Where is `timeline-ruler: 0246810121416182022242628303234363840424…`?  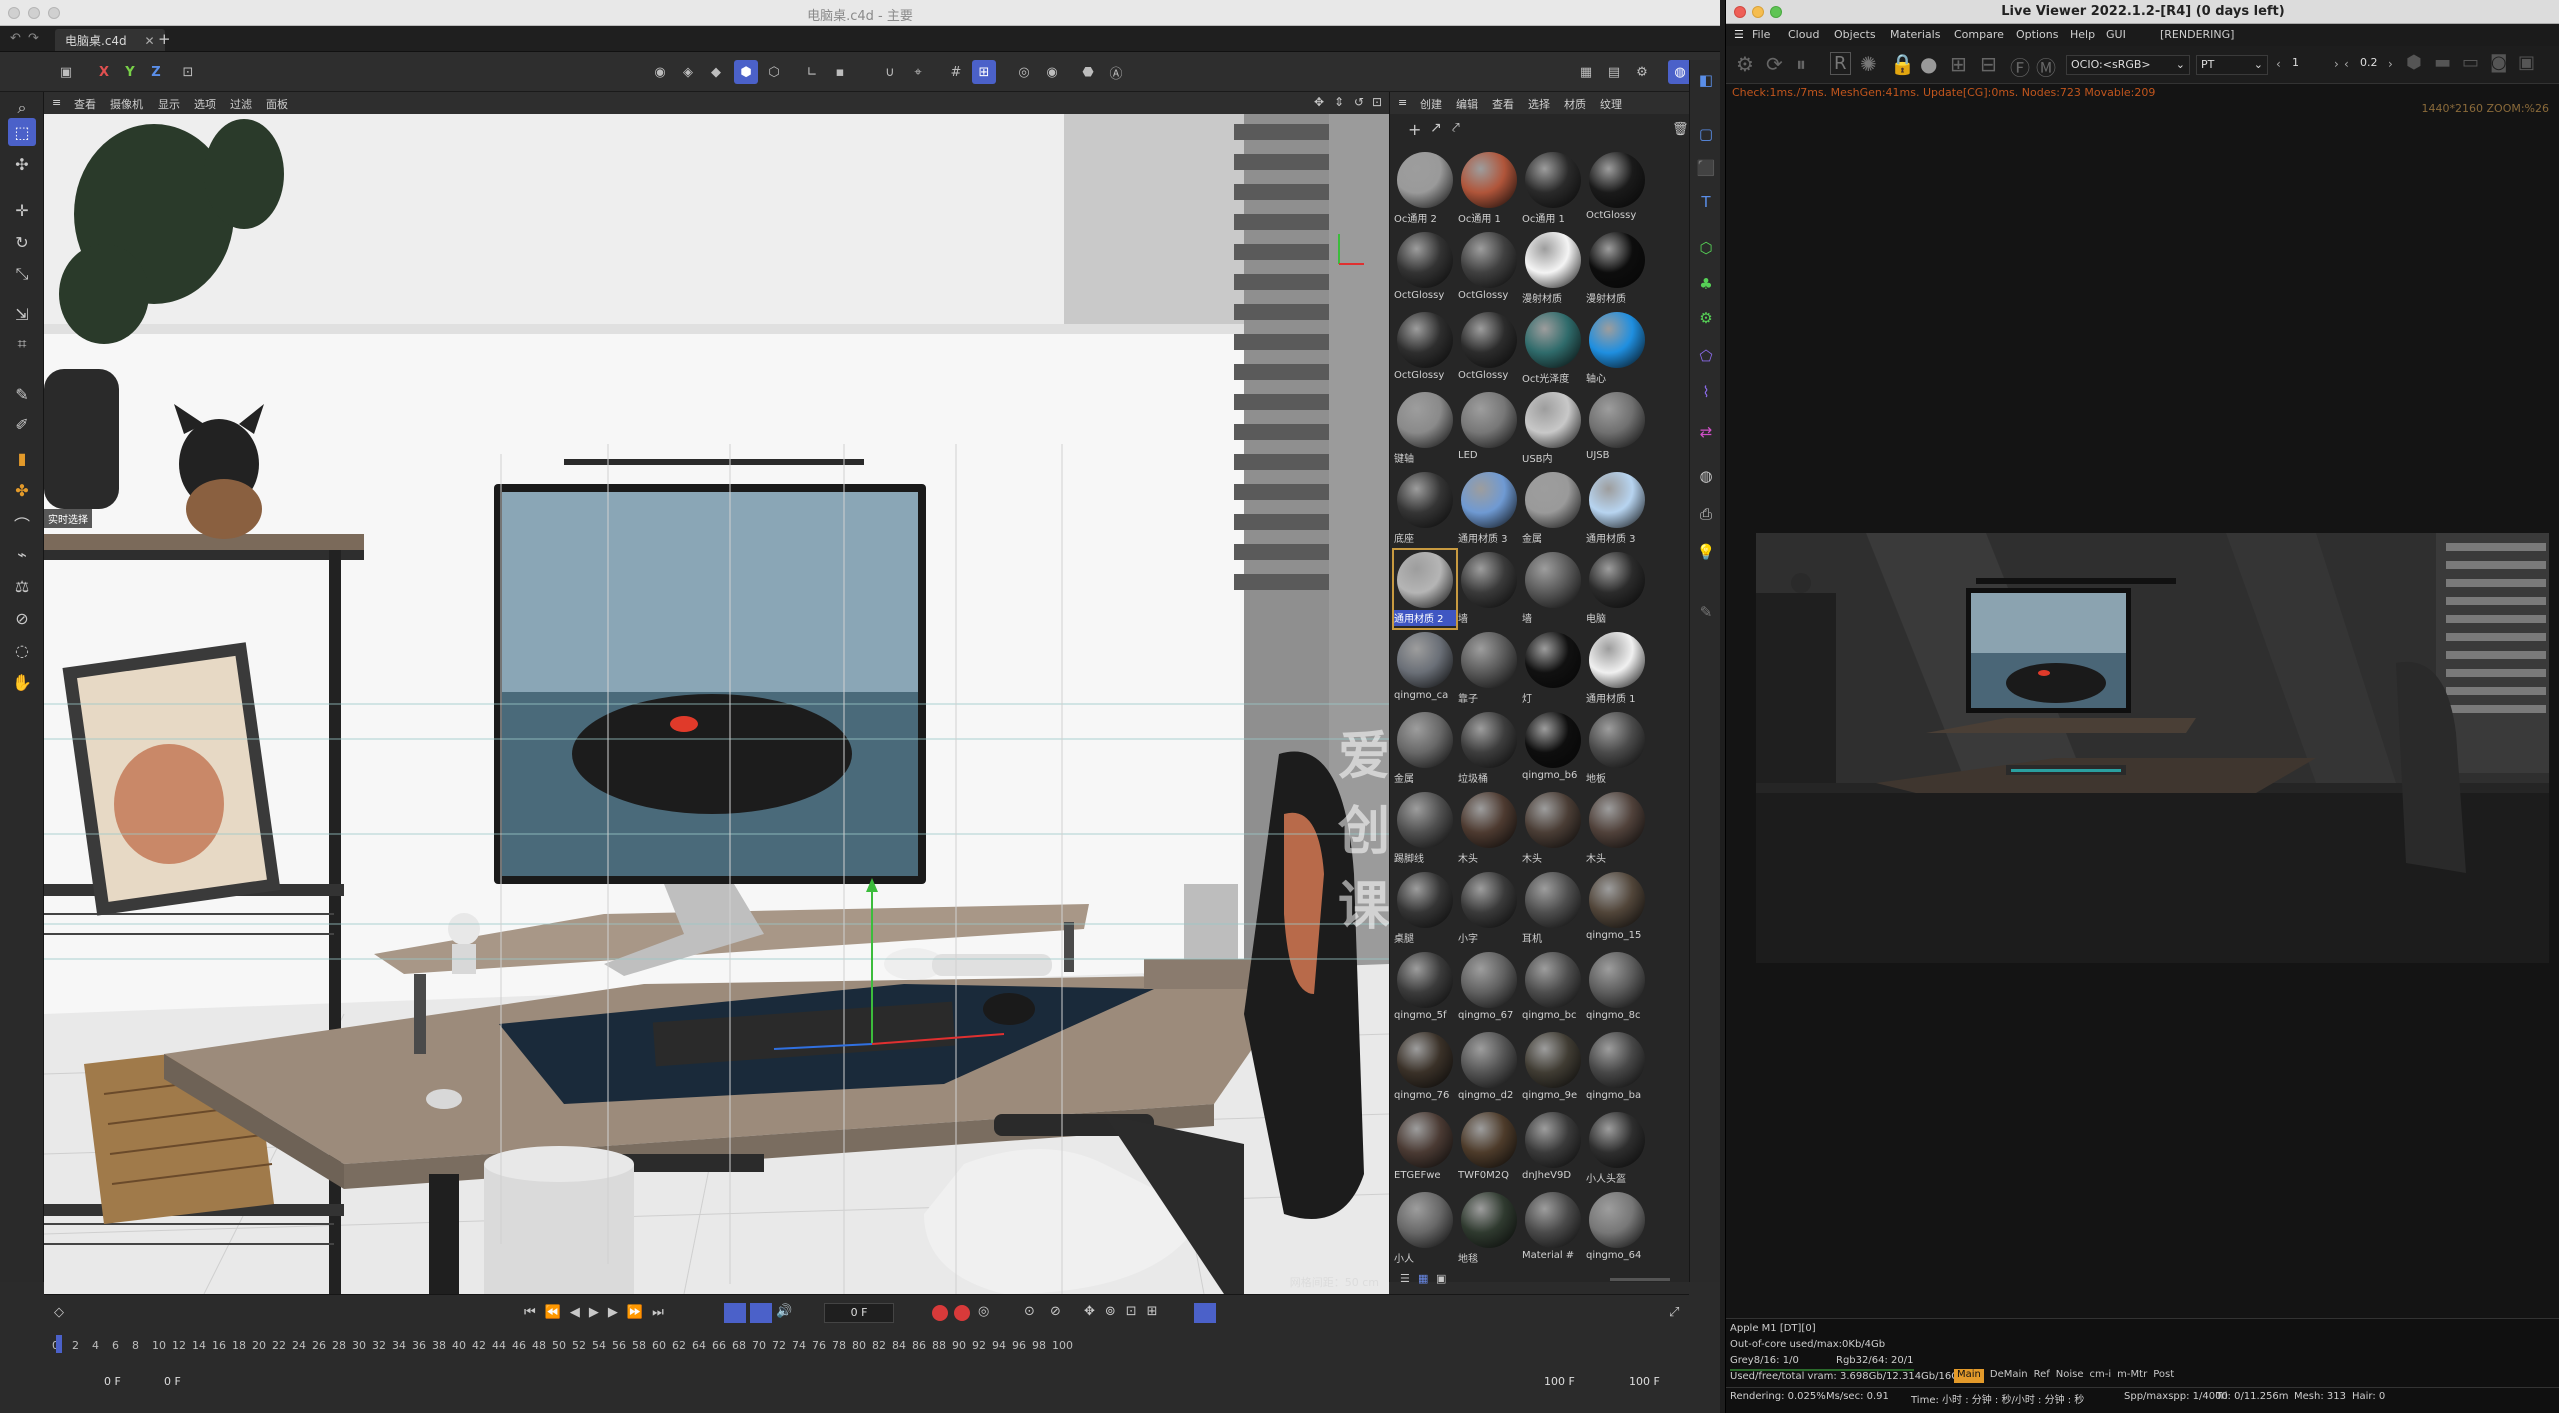 timeline-ruler: 0246810121416182022242628303234363840424… is located at coordinates (866, 1325).